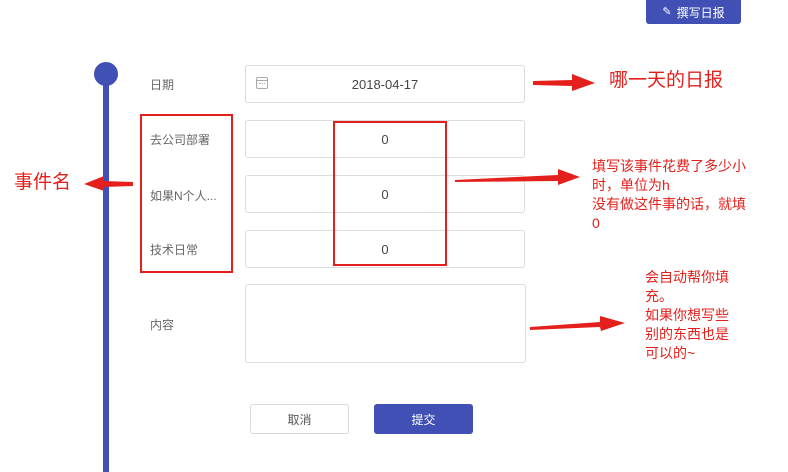 The width and height of the screenshot is (788, 472). I want to click on content-annotation: 会自动帮你填 充。 如果你想写些 别的东西也是 可以的~, so click(687, 315).